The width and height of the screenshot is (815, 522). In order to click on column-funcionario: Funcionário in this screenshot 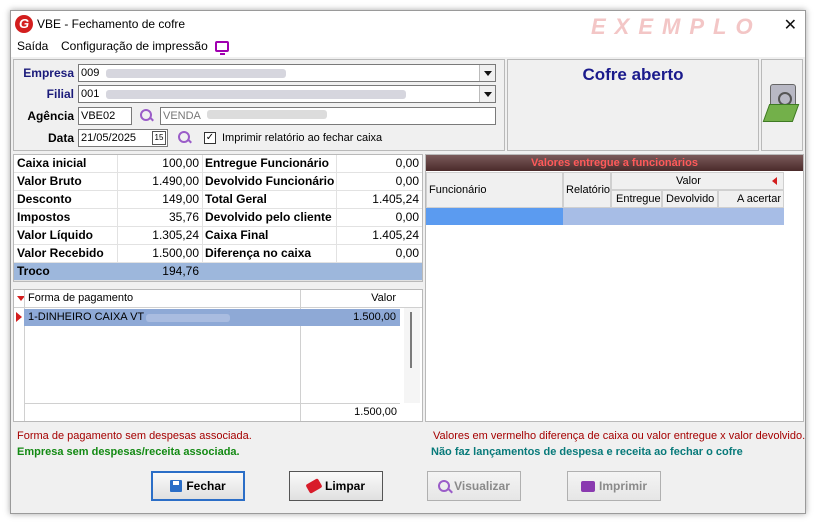, I will do `click(494, 190)`.